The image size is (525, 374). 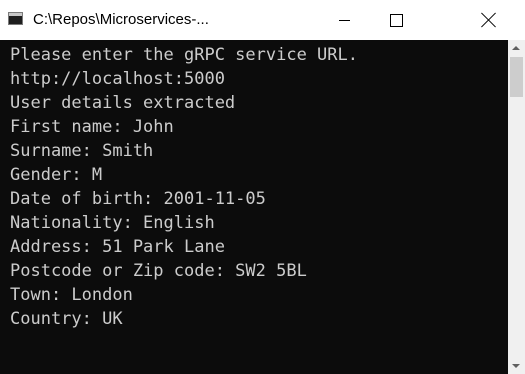 I want to click on console-line: Country: UK, so click(x=66, y=319).